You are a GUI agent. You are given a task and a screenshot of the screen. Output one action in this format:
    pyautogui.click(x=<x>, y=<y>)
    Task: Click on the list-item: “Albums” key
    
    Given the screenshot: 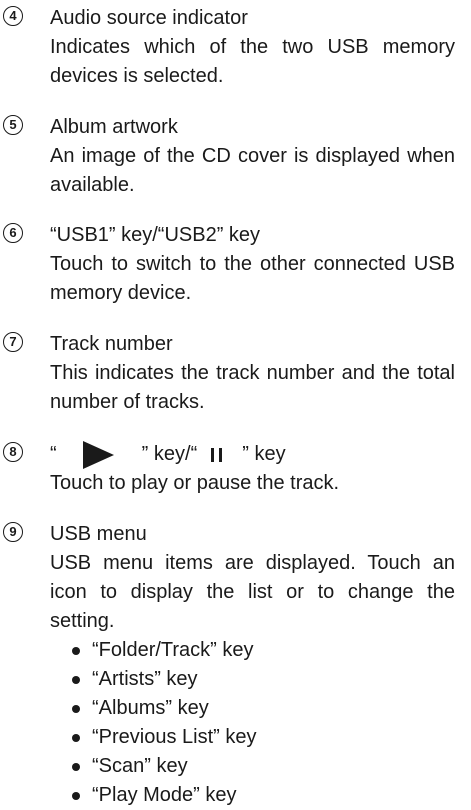 What is the action you would take?
    pyautogui.click(x=263, y=708)
    